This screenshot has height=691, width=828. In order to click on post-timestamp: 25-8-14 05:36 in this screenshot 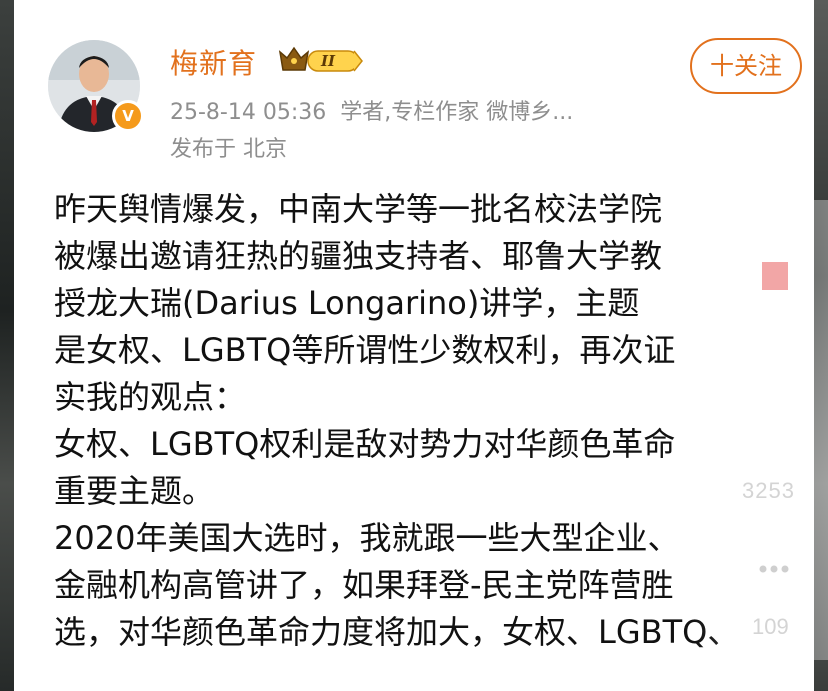, I will do `click(248, 112)`.